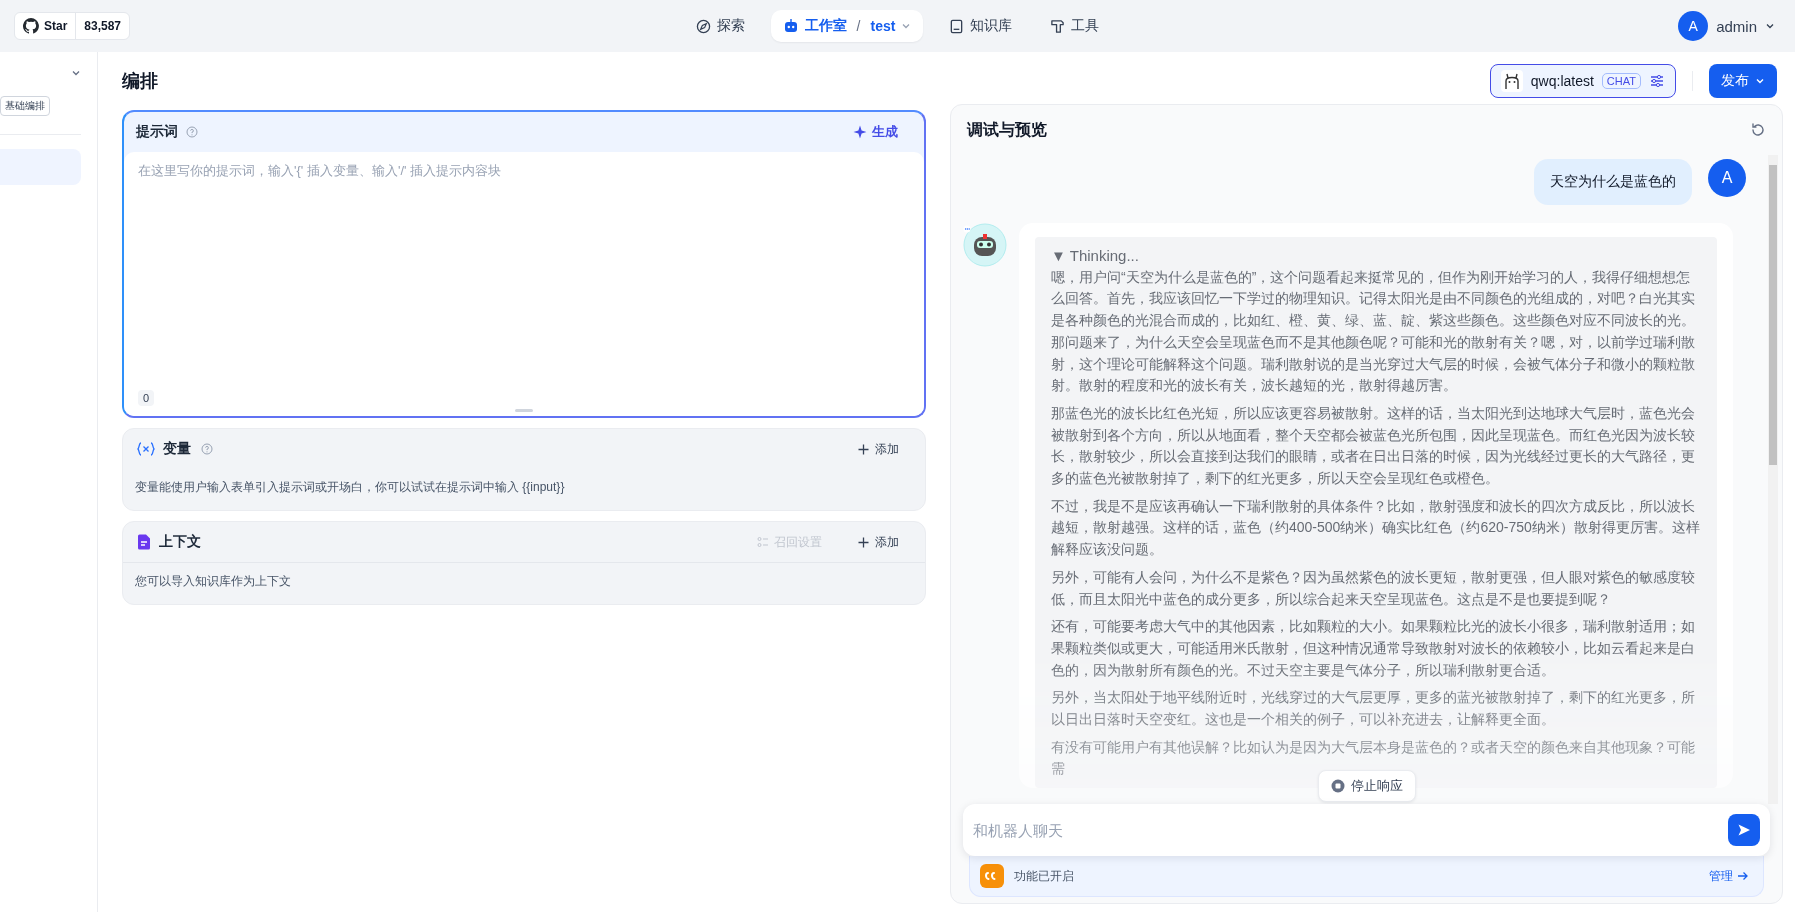  Describe the element at coordinates (180, 542) in the screenshot. I see `context-title: 上下文` at that location.